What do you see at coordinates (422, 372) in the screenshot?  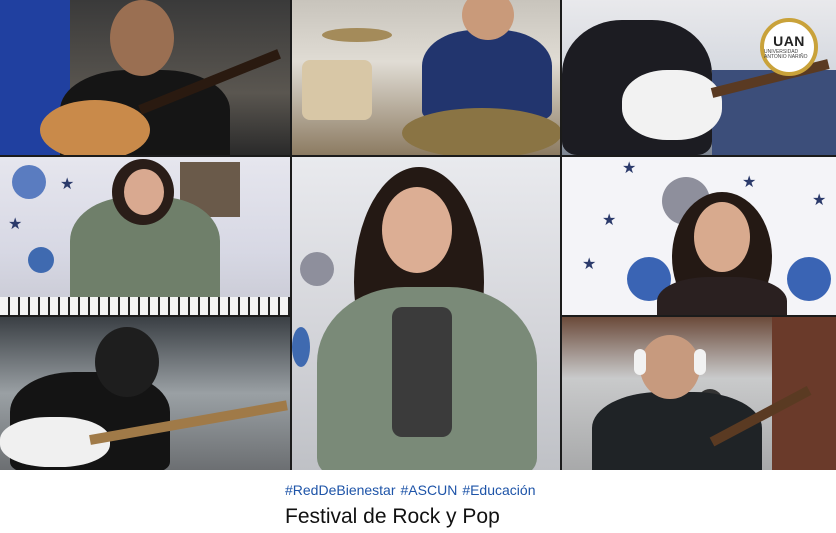 I see `person-top` at bounding box center [422, 372].